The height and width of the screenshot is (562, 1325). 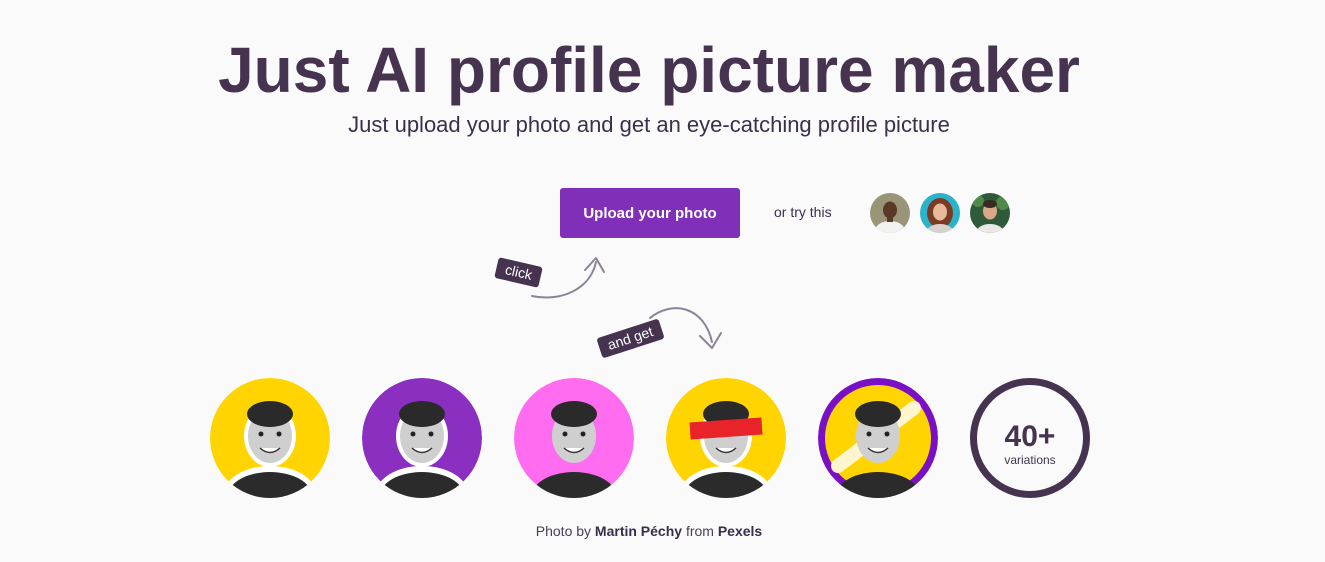 I want to click on credit-author-link: Martin Péchy, so click(x=638, y=531).